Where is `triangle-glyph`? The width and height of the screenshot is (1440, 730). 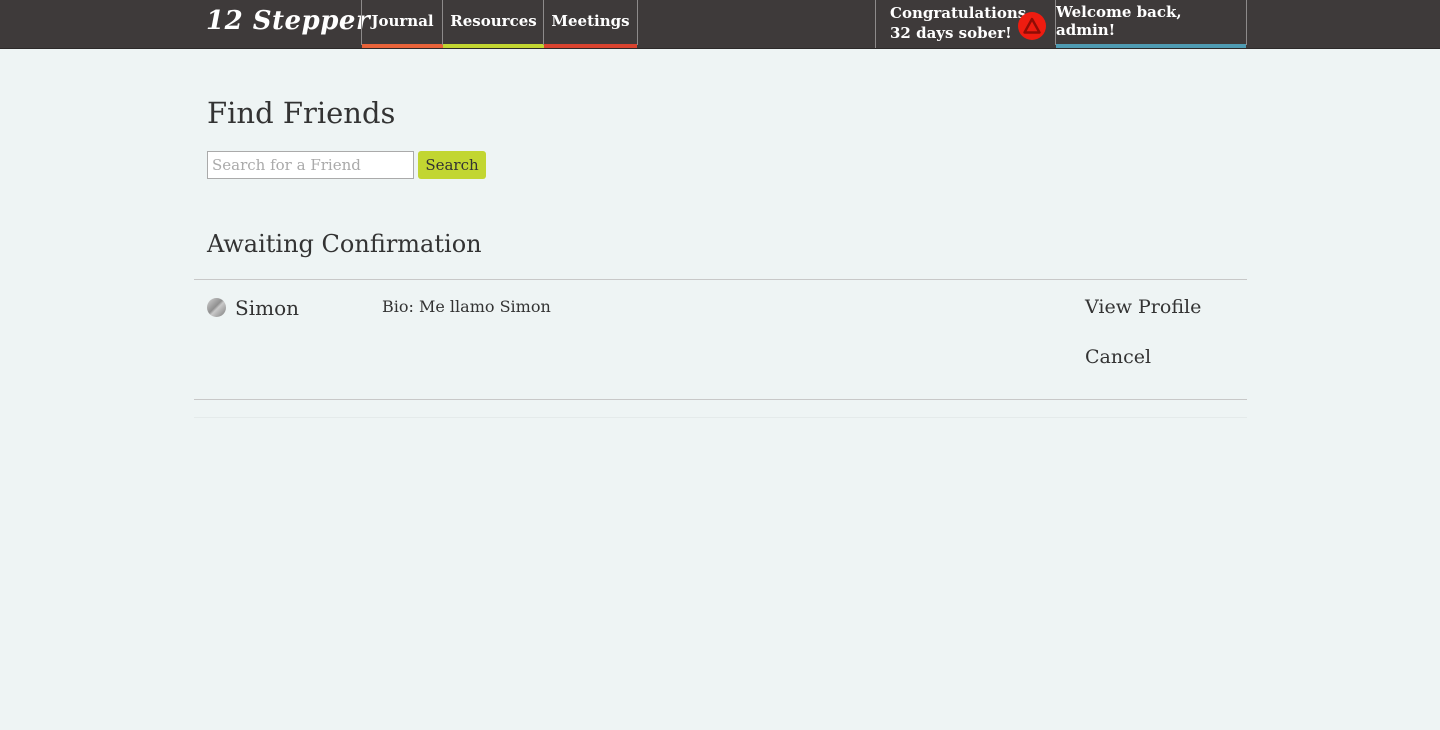
triangle-glyph is located at coordinates (1032, 25).